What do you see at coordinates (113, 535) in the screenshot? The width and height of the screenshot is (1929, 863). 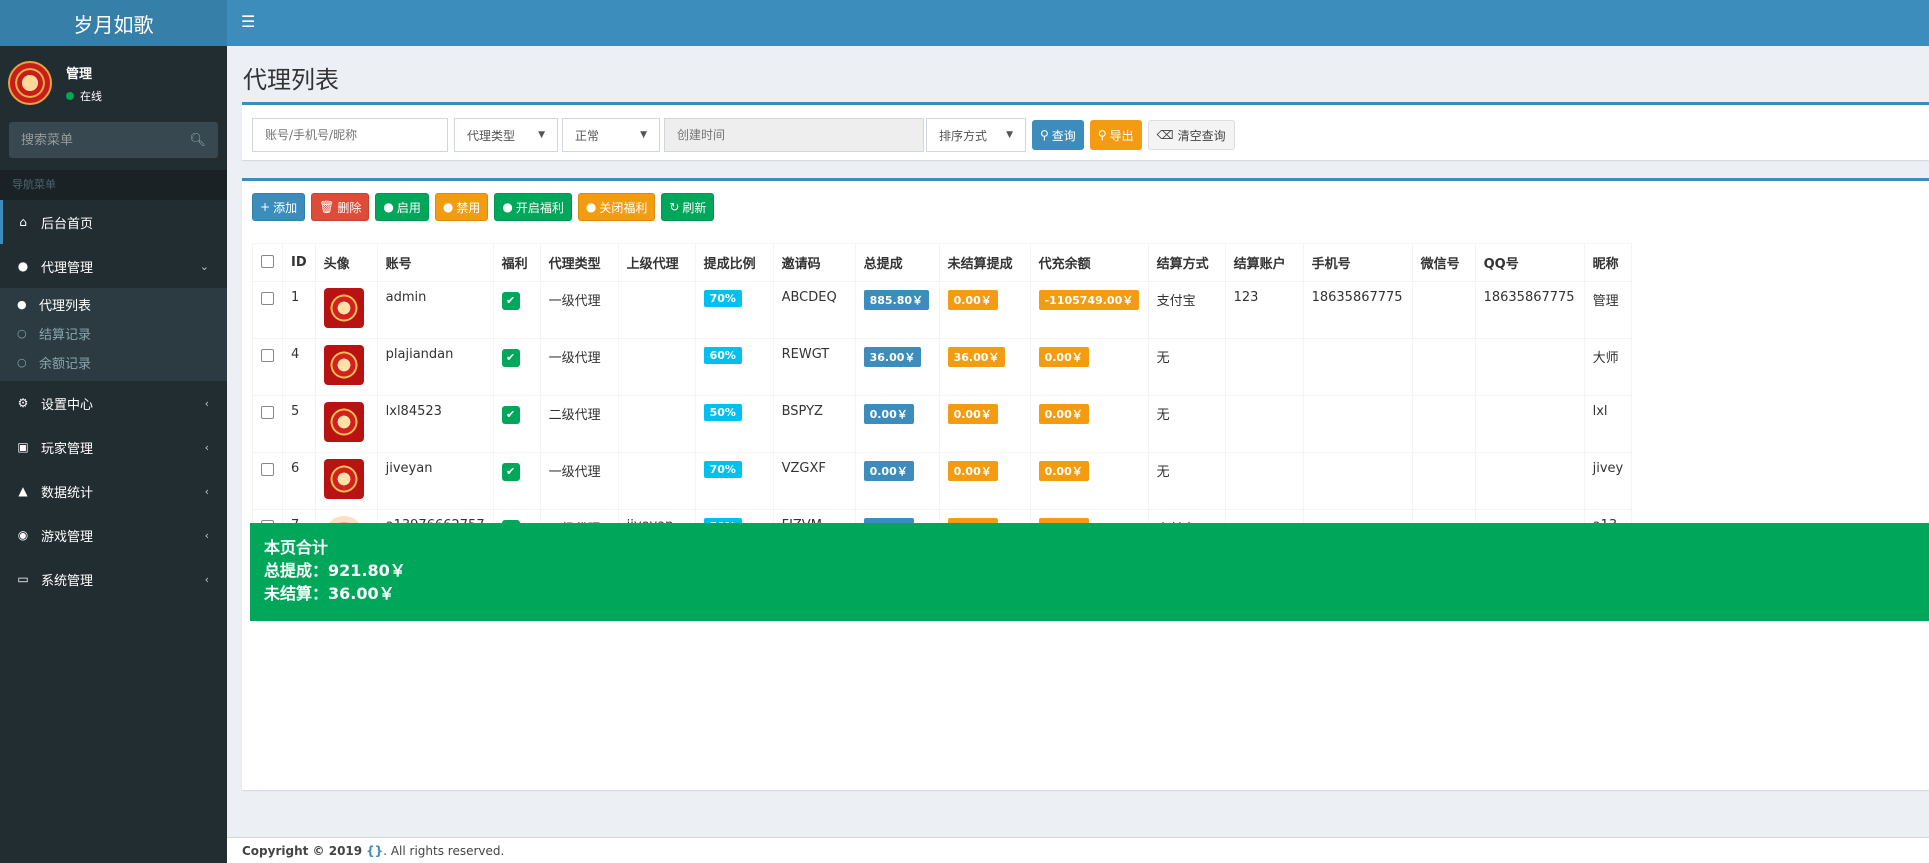 I see `sidebar-item-games: ◉ 游戏管理 ‹` at bounding box center [113, 535].